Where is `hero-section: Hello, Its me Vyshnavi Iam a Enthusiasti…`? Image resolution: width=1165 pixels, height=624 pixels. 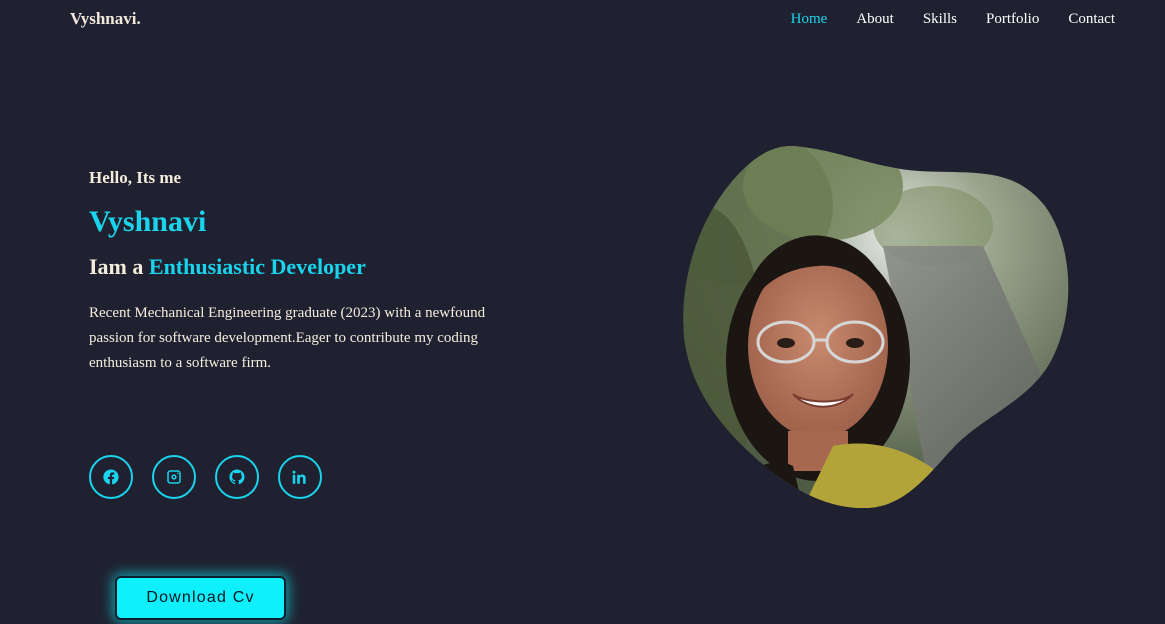
hero-section: Hello, Its me Vyshnavi Iam a Enthusiasti… is located at coordinates (309, 272).